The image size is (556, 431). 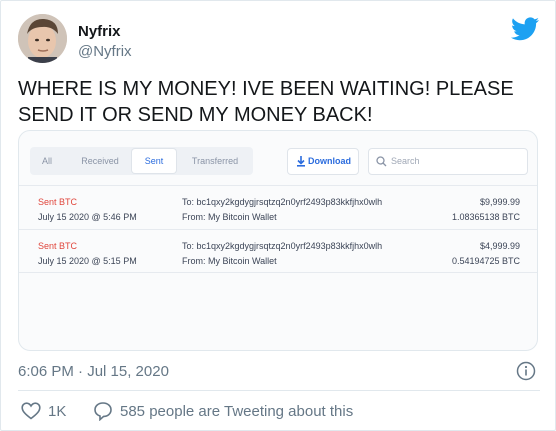 What do you see at coordinates (154, 161) in the screenshot?
I see `tab-sent: Sent` at bounding box center [154, 161].